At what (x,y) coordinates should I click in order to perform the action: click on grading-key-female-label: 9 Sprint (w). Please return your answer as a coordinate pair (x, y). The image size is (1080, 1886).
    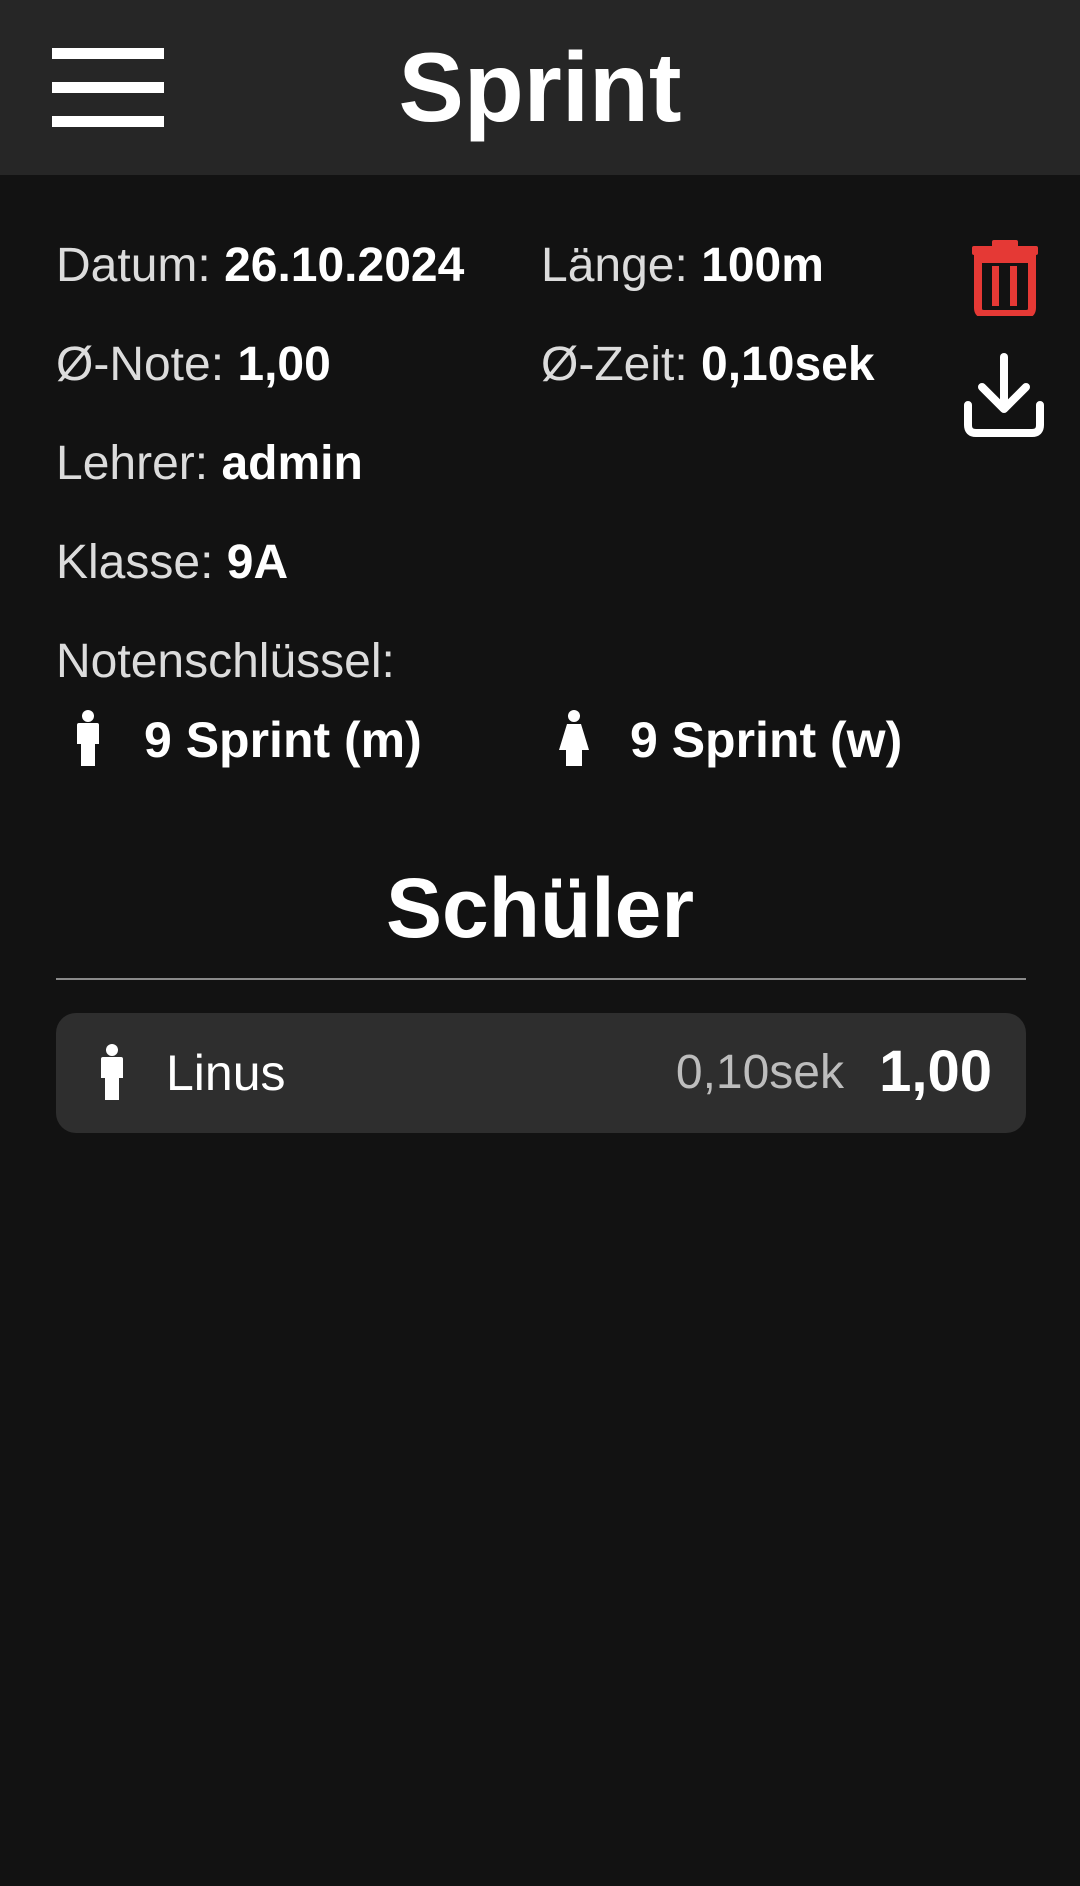
    Looking at the image, I should click on (766, 740).